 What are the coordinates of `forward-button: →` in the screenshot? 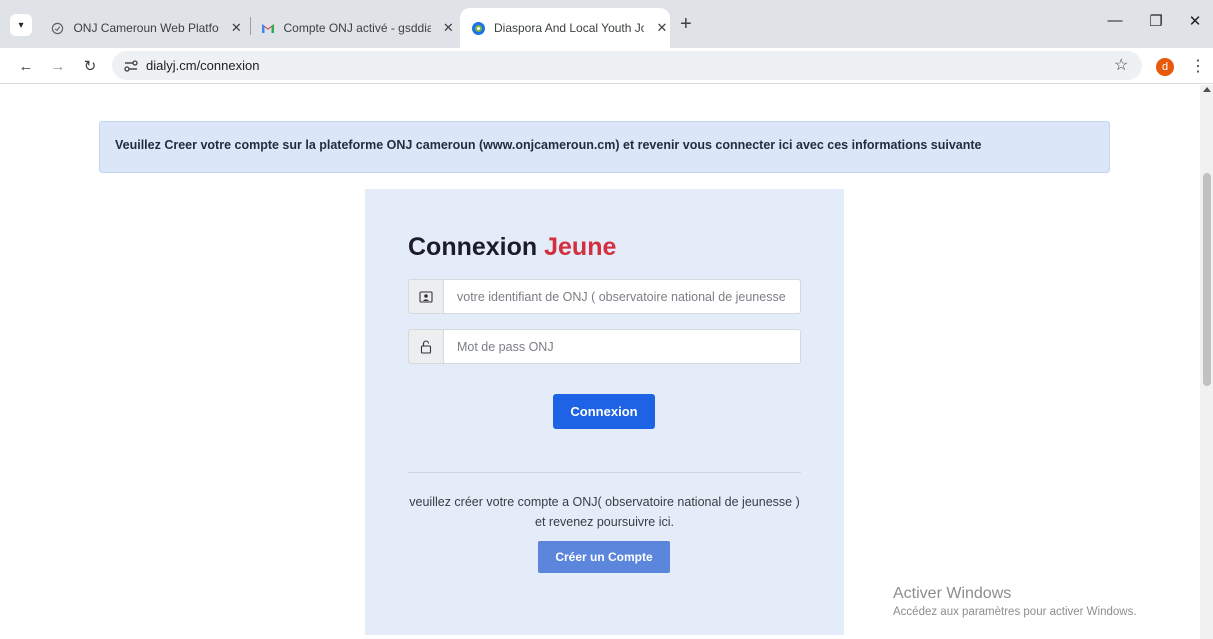 It's located at (58, 66).